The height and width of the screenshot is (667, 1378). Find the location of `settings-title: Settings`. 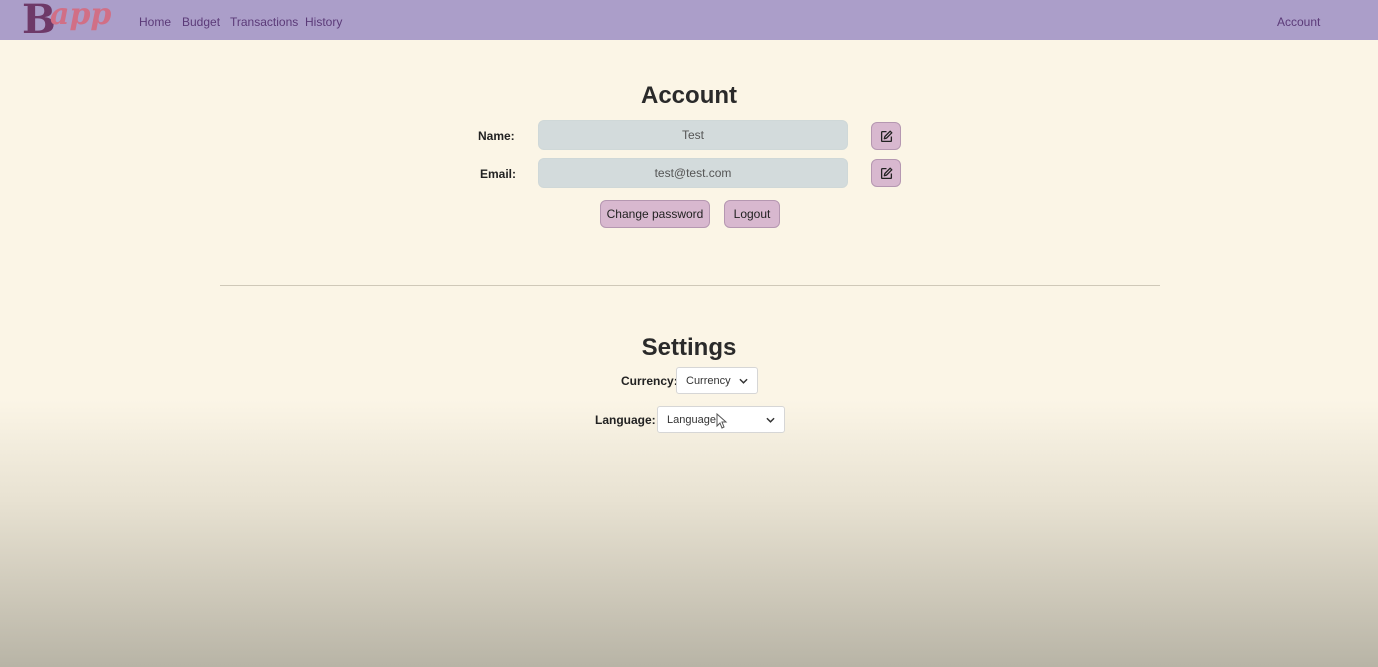

settings-title: Settings is located at coordinates (689, 347).